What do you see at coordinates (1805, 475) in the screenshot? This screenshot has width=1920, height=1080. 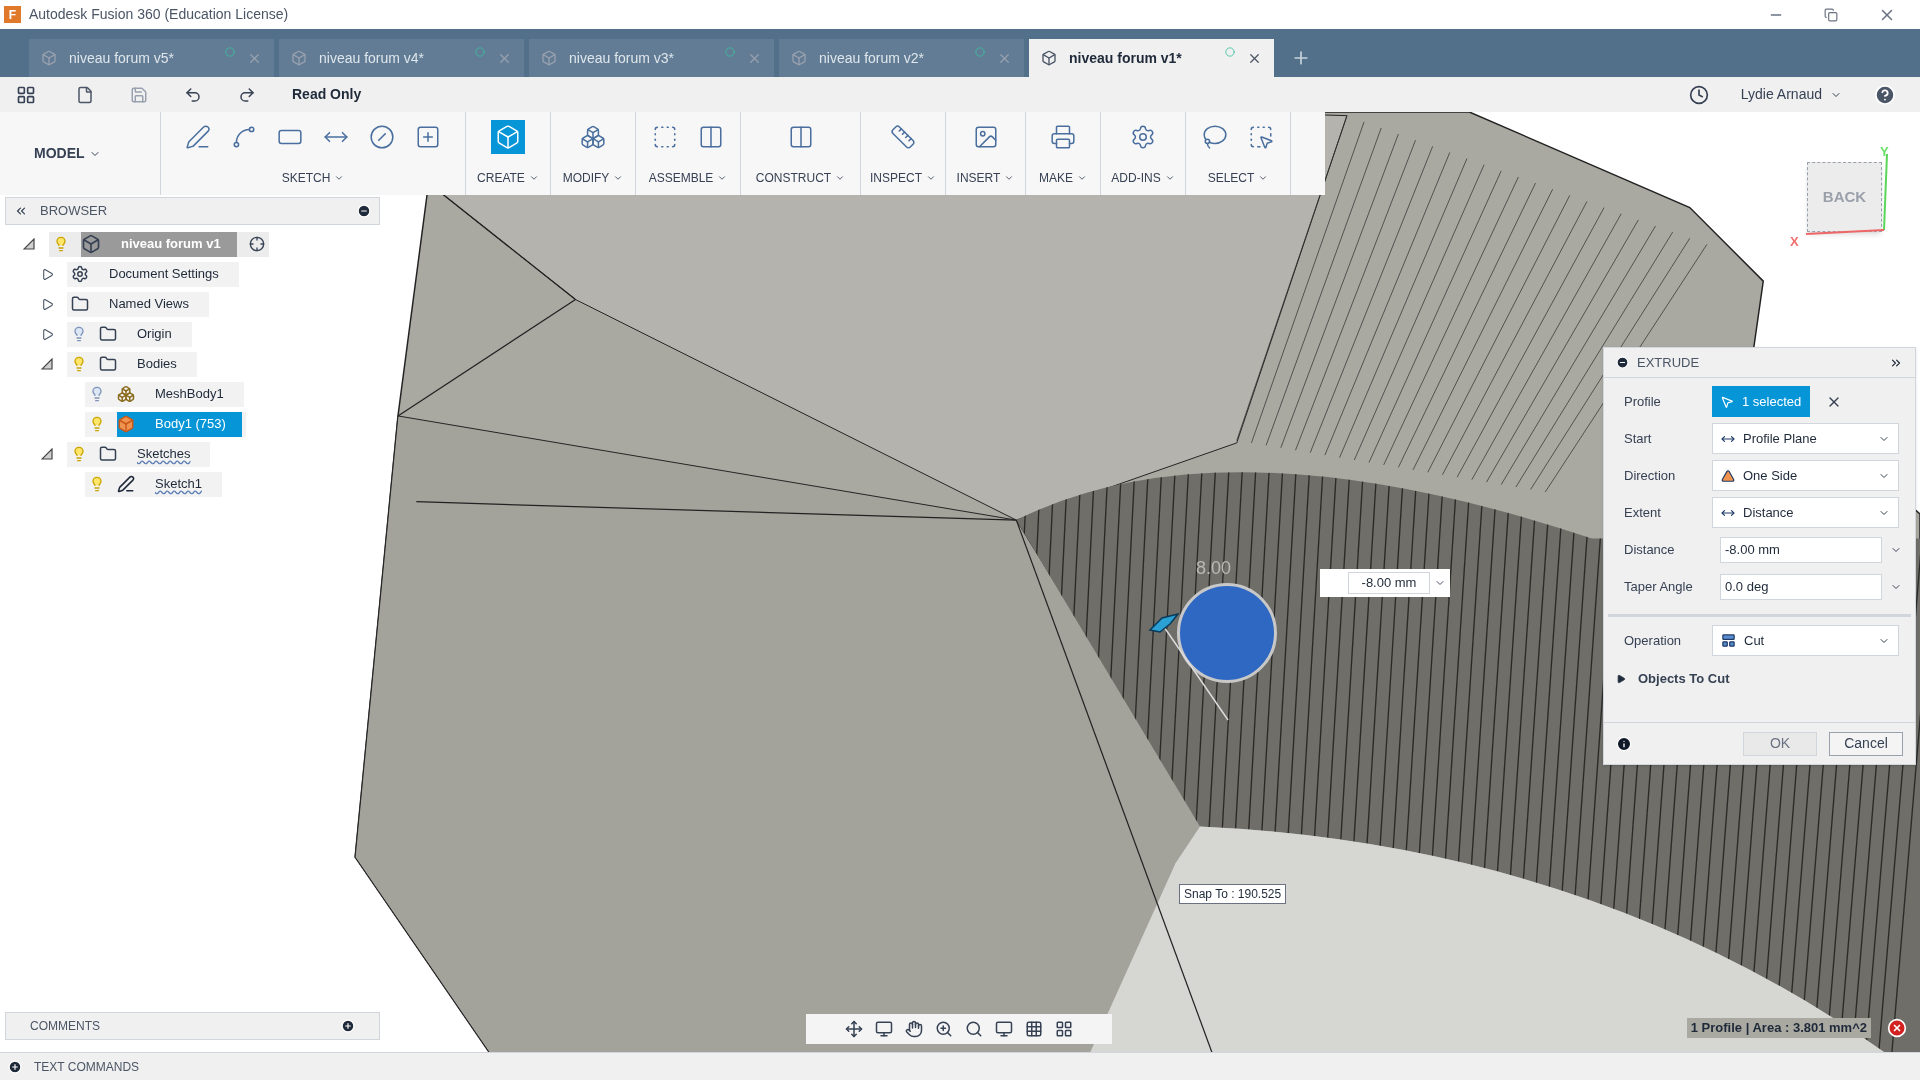 I see `dropdown-field: One Side` at bounding box center [1805, 475].